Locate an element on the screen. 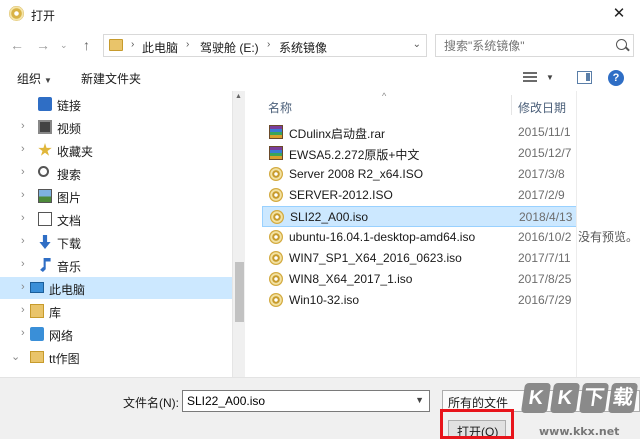 This screenshot has height=439, width=640. file-name: SERVER-2012.ISO is located at coordinates (341, 195).